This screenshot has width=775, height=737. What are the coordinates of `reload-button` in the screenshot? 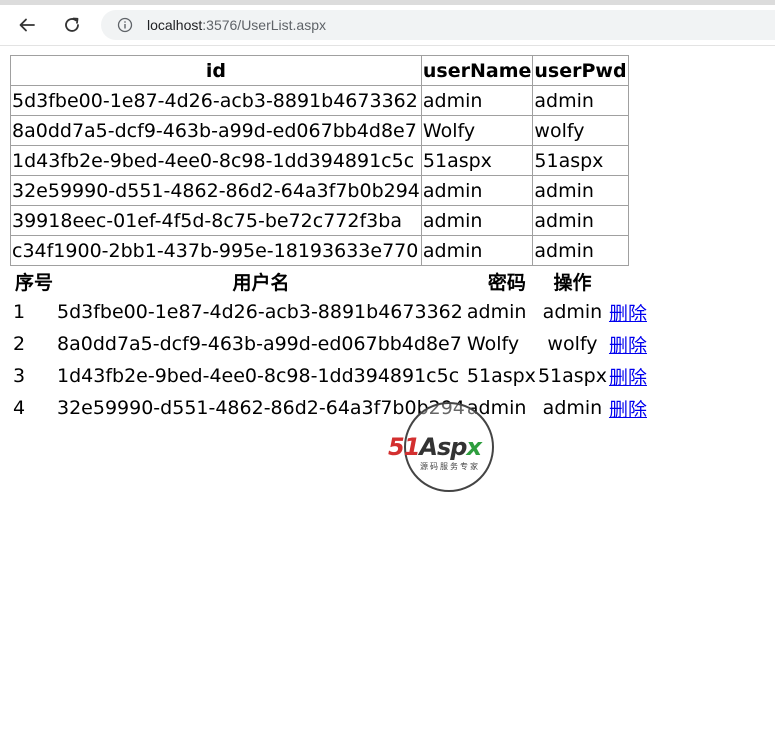 It's located at (72, 25).